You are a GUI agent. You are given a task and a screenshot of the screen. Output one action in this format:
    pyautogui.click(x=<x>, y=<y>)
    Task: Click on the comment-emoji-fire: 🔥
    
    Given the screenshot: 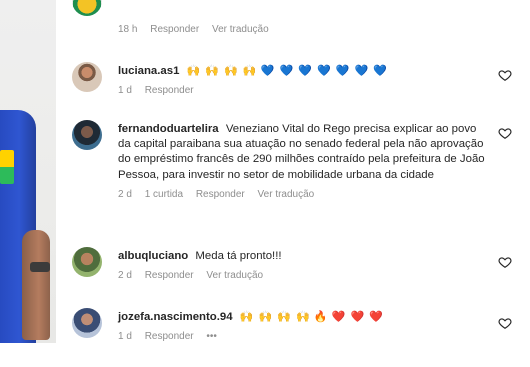 What is the action you would take?
    pyautogui.click(x=321, y=317)
    